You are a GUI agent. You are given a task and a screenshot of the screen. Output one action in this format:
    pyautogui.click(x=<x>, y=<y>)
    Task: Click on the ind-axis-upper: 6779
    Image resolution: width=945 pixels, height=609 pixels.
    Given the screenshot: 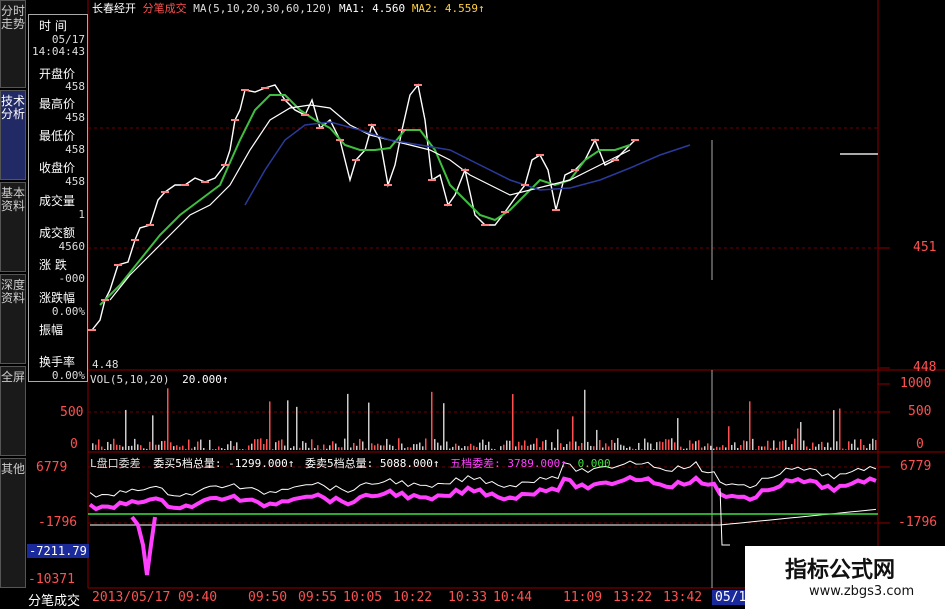 What is the action you would take?
    pyautogui.click(x=916, y=466)
    